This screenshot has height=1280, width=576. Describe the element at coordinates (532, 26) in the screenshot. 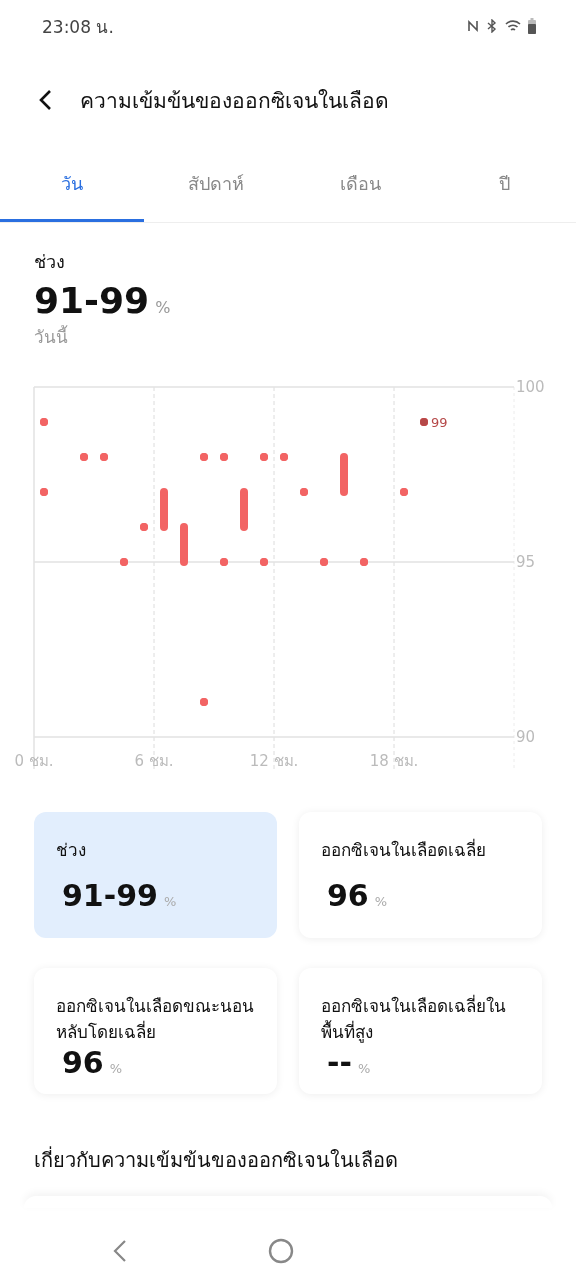

I see `battery-icon` at that location.